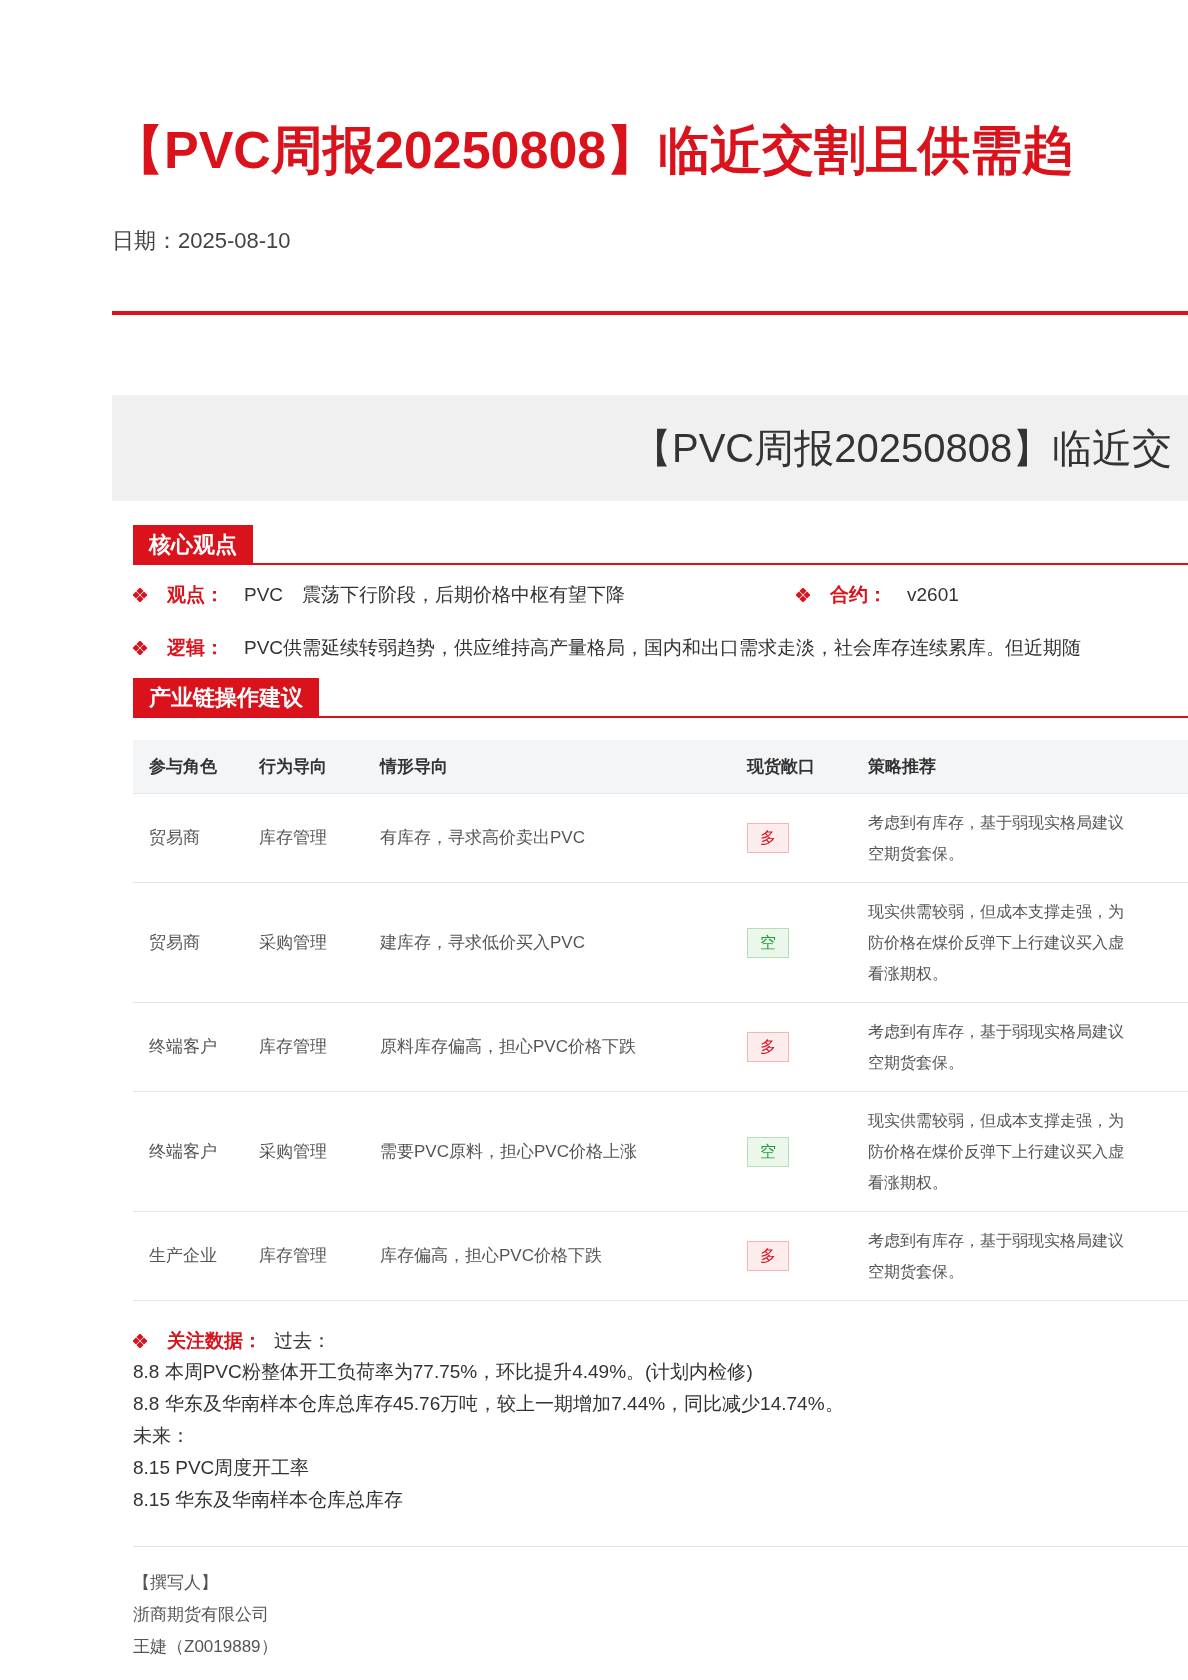 The width and height of the screenshot is (1188, 1680). I want to click on table-cell-text: 原料库存偏高，担心PVC价格下跌, so click(508, 1047).